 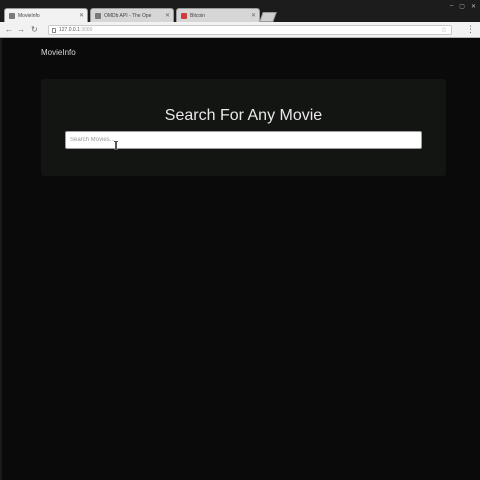 What do you see at coordinates (54, 30) in the screenshot?
I see `page-info-icon` at bounding box center [54, 30].